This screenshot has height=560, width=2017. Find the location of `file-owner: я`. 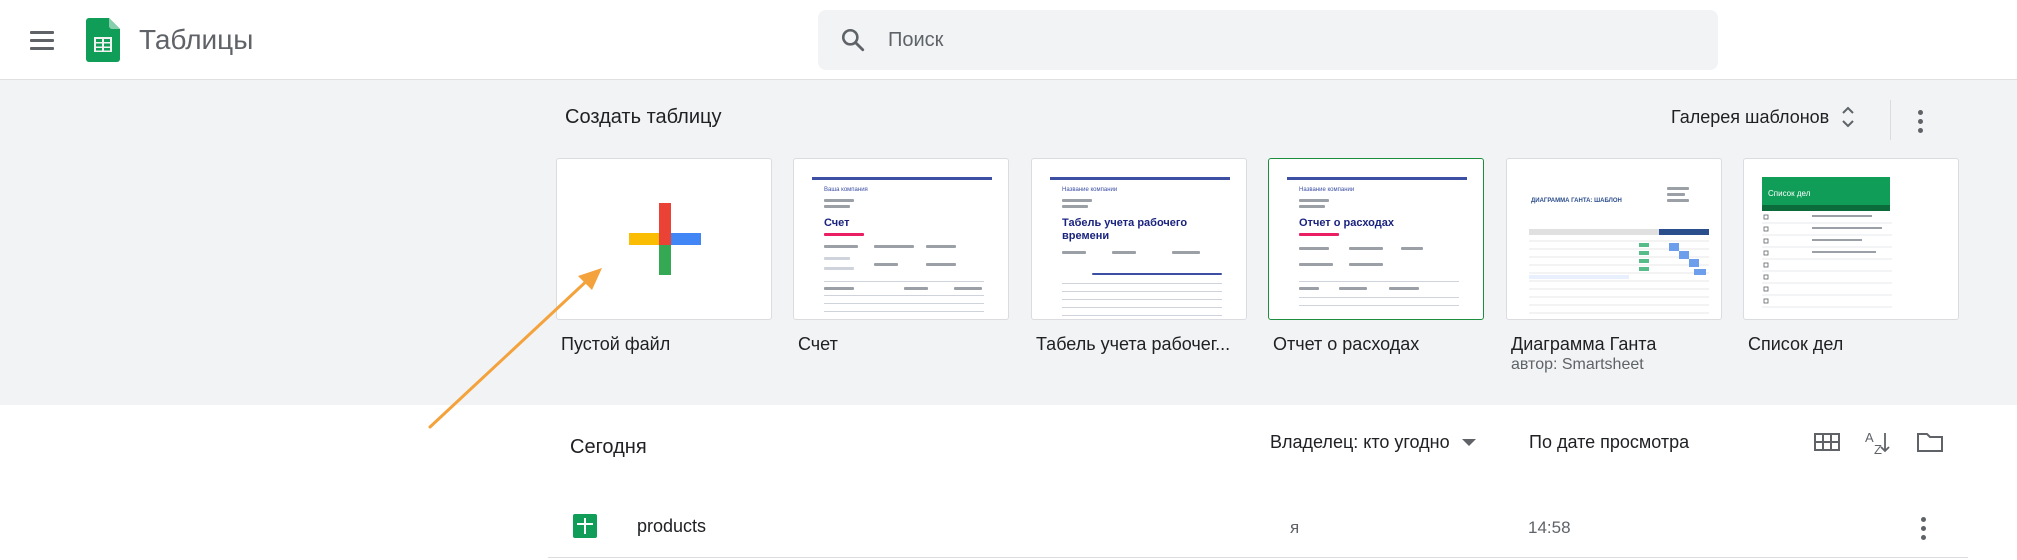

file-owner: я is located at coordinates (1295, 527).